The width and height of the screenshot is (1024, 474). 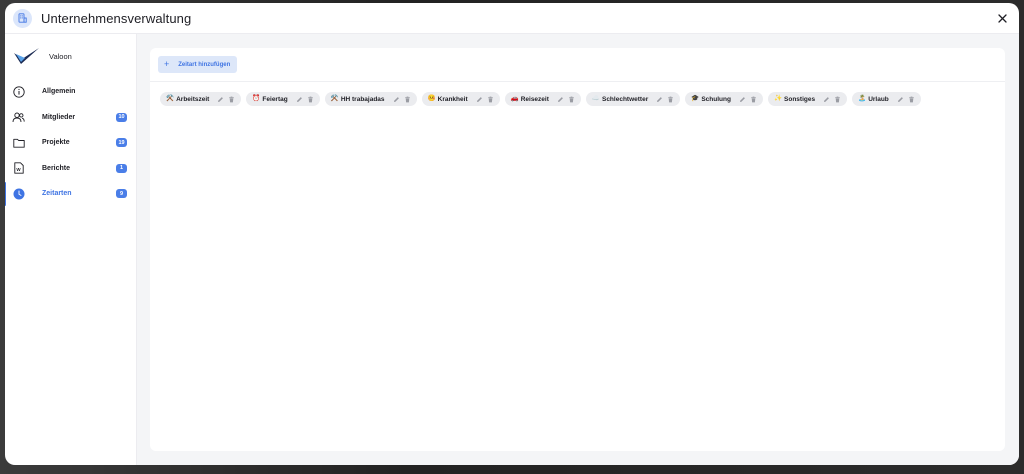 I want to click on time-type-chip: ✨ Sonstiges, so click(x=807, y=99).